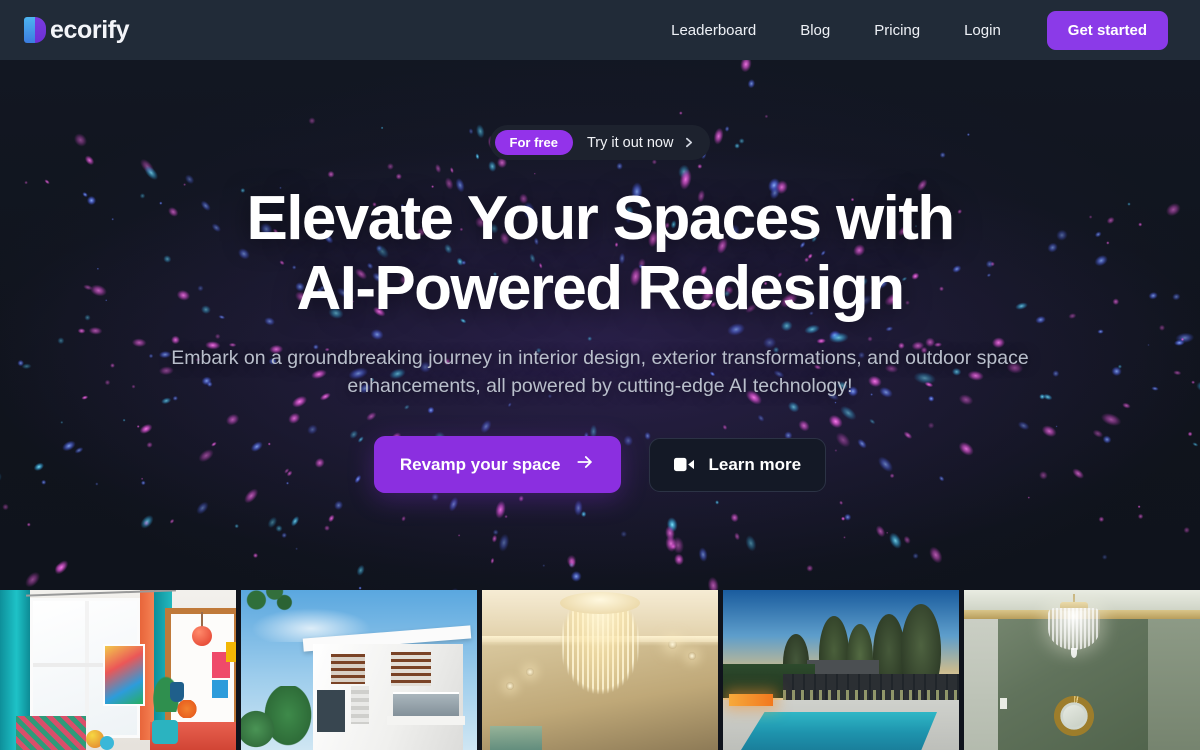 The image size is (1200, 750). Describe the element at coordinates (480, 464) in the screenshot. I see `revamp-button-label: Revamp your space` at that location.